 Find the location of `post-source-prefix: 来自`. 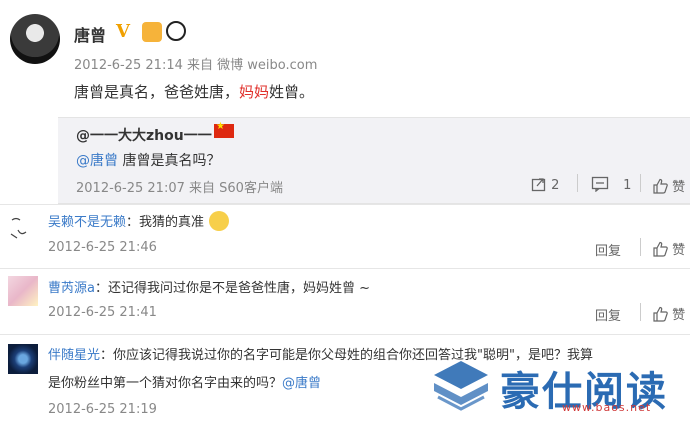

post-source-prefix: 来自 is located at coordinates (200, 65).